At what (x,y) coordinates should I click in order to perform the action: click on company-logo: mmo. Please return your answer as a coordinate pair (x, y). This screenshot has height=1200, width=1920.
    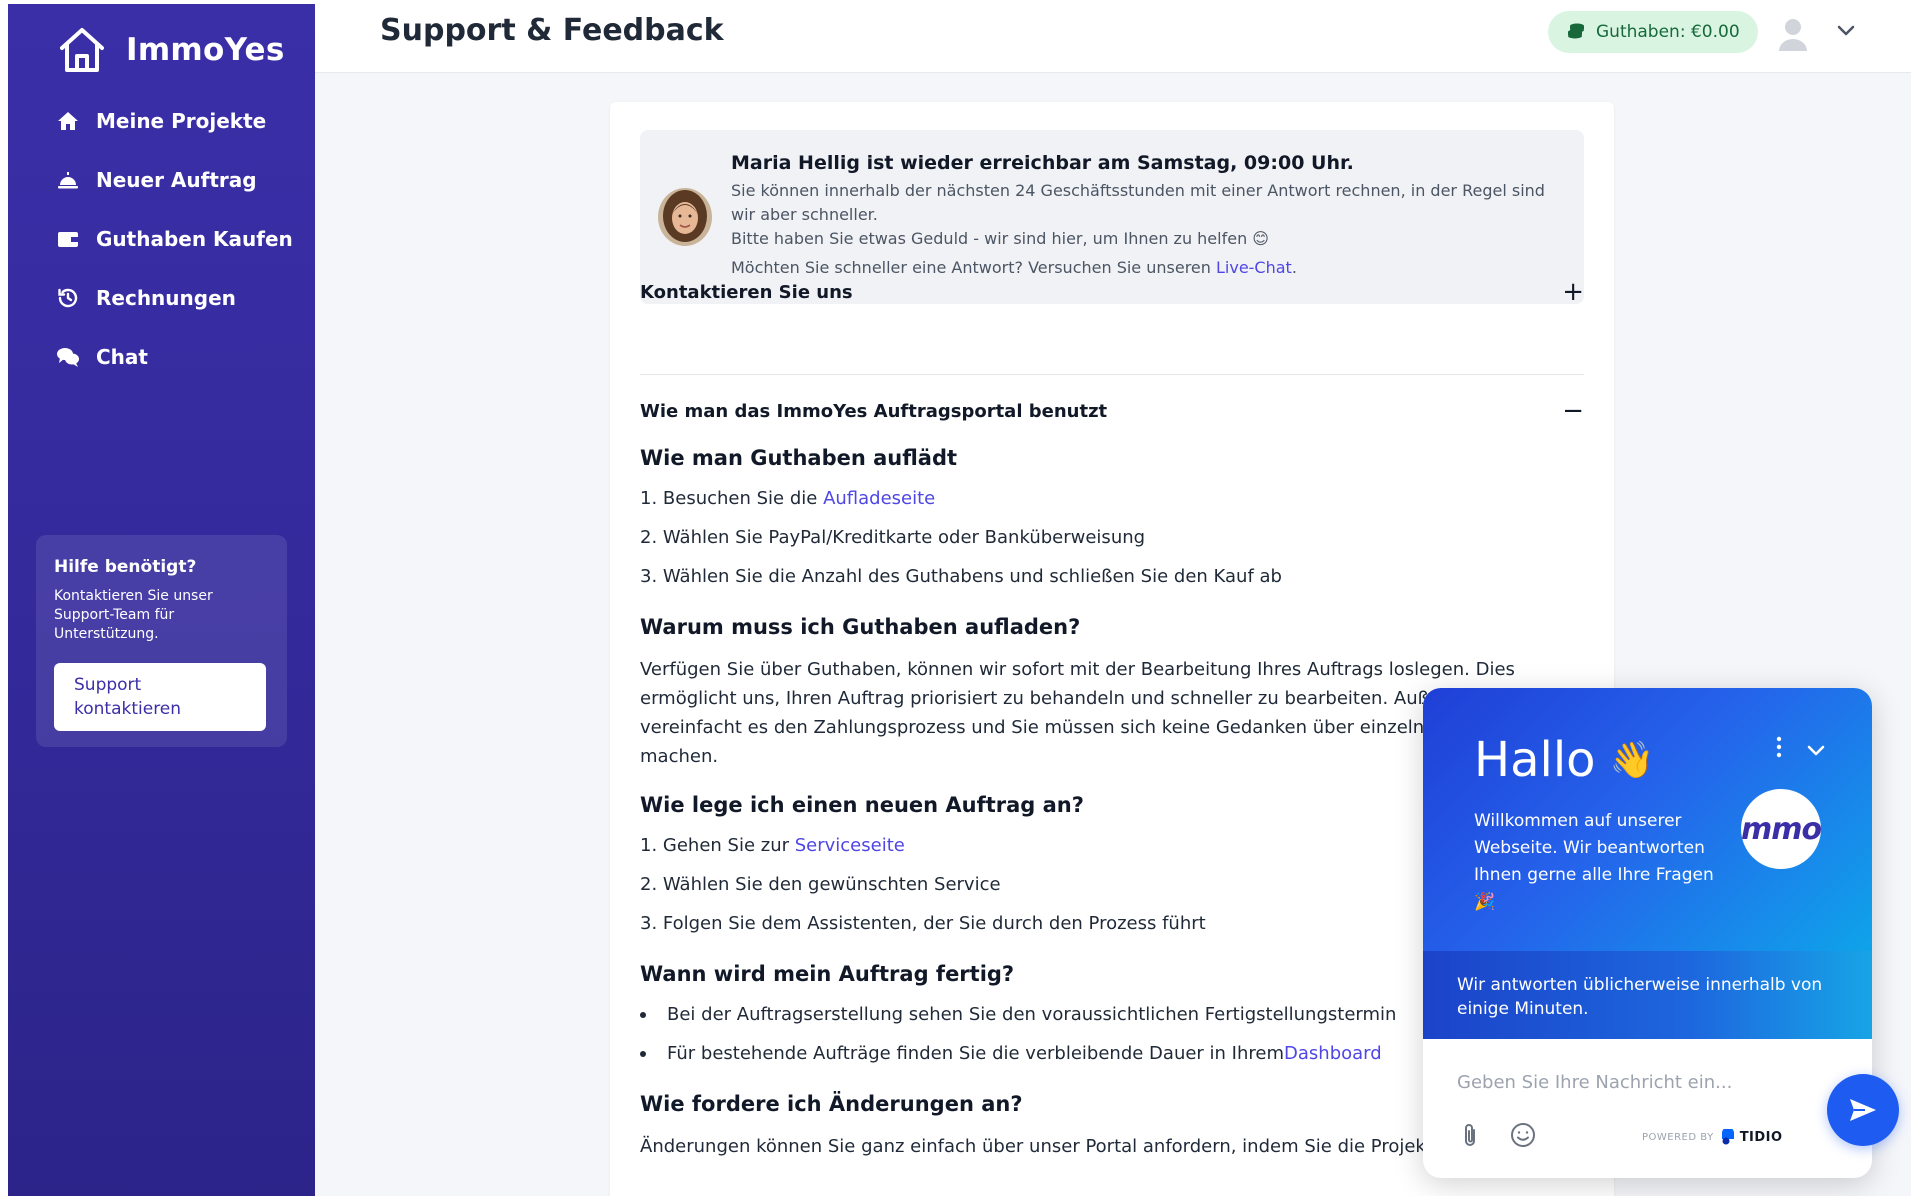
    Looking at the image, I should click on (1781, 829).